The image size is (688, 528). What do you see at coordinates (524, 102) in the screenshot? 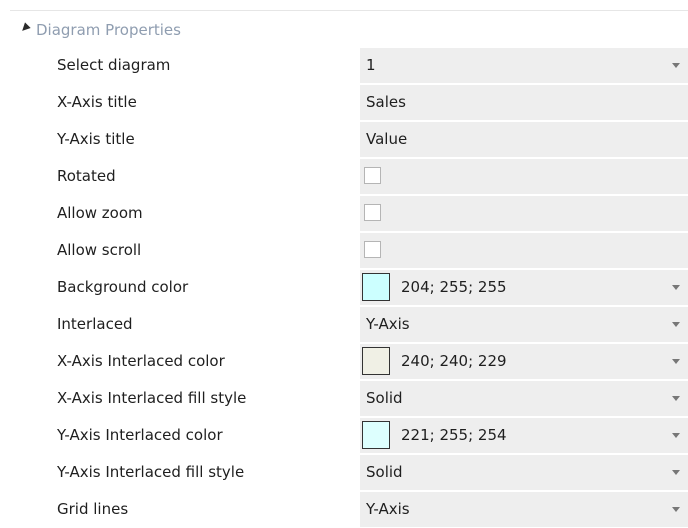
I see `x-axis-title-input: Sales` at bounding box center [524, 102].